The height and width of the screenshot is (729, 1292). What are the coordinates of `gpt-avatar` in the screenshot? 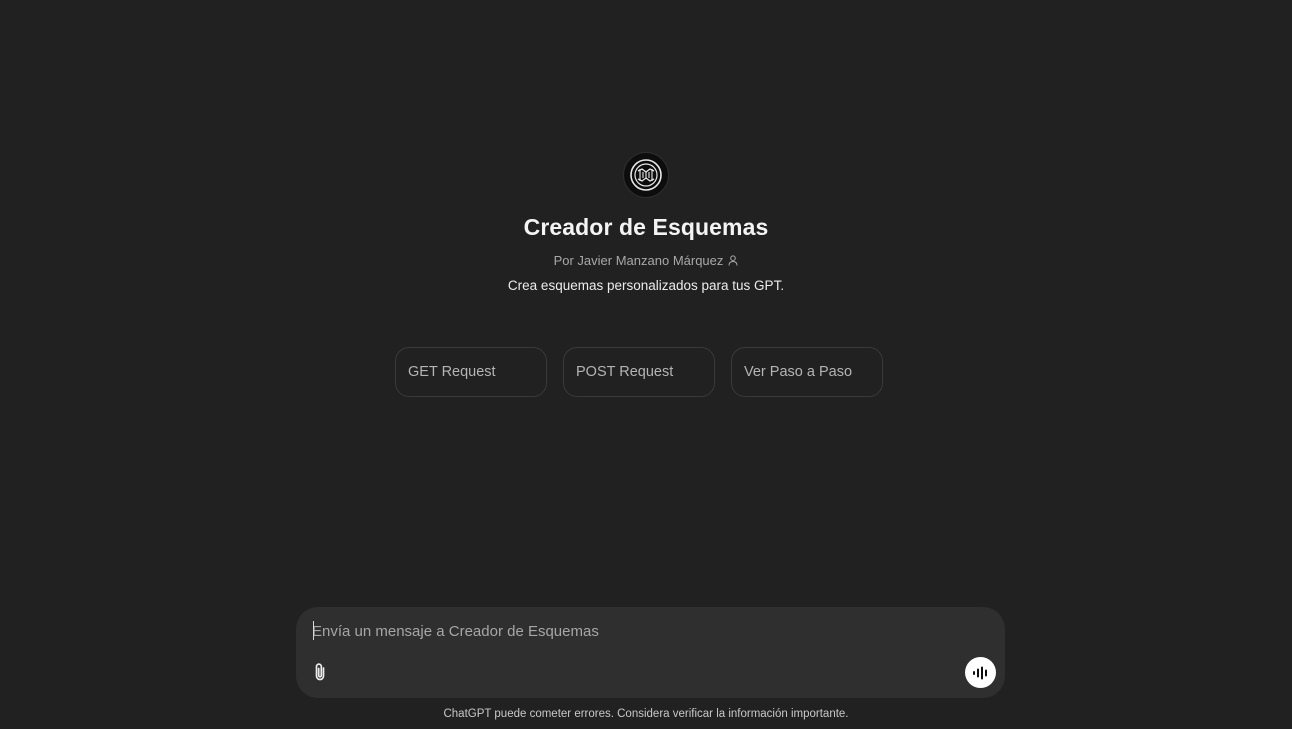 It's located at (646, 175).